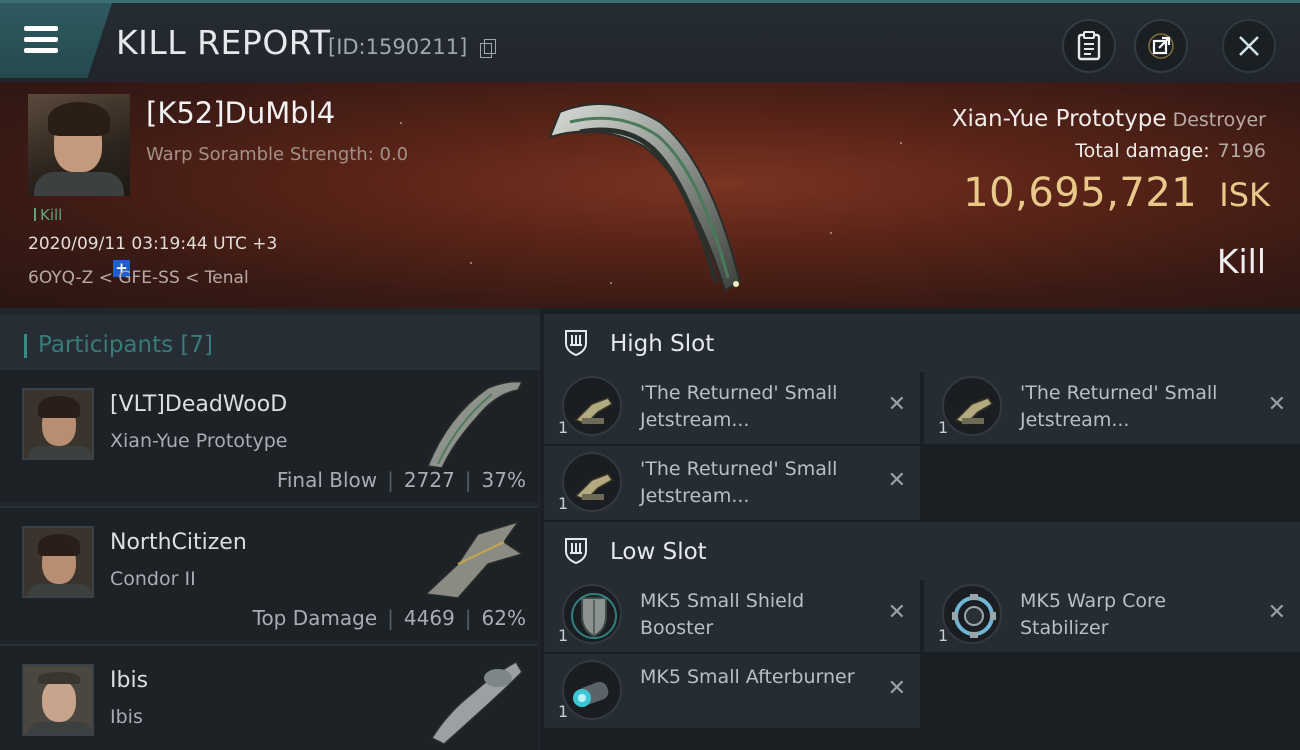 This screenshot has width=1300, height=750. I want to click on share-icon, so click(1161, 46).